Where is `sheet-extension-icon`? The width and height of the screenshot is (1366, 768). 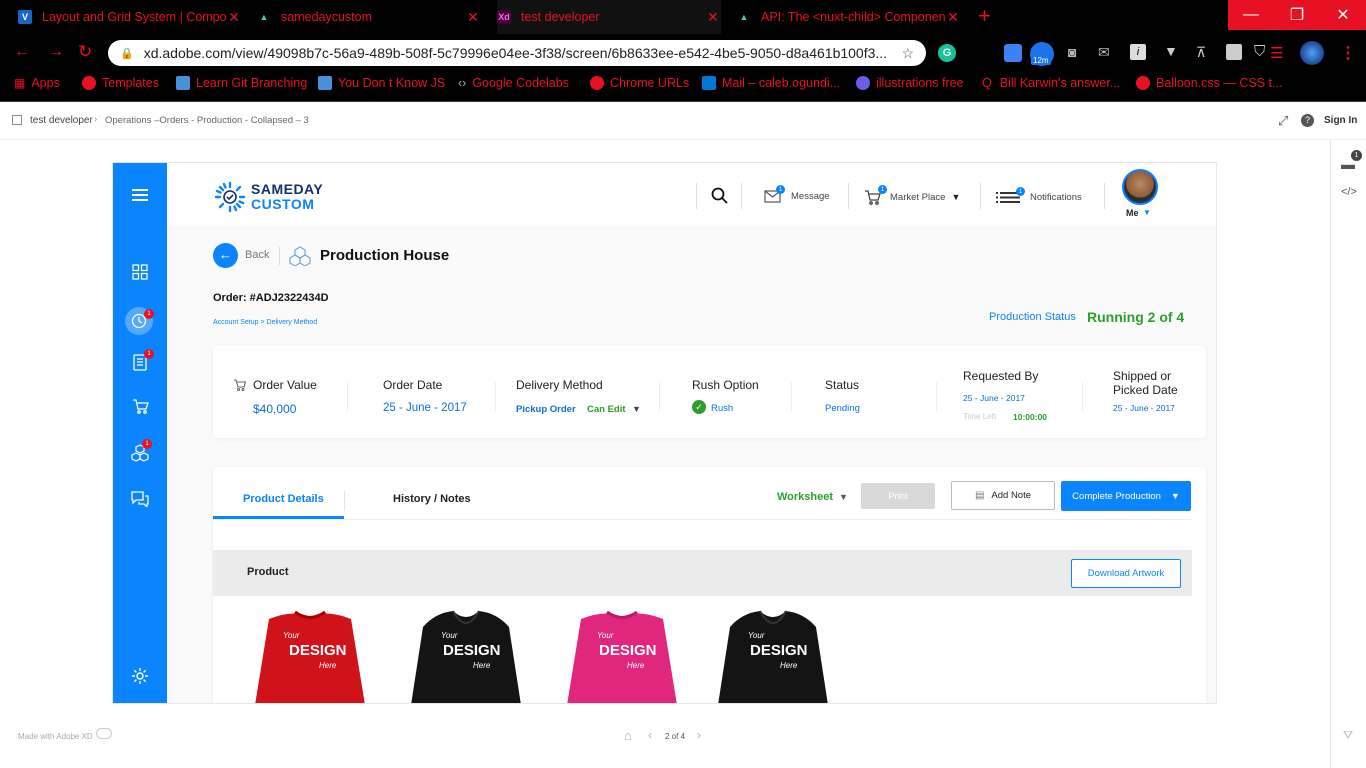 sheet-extension-icon is located at coordinates (1234, 52).